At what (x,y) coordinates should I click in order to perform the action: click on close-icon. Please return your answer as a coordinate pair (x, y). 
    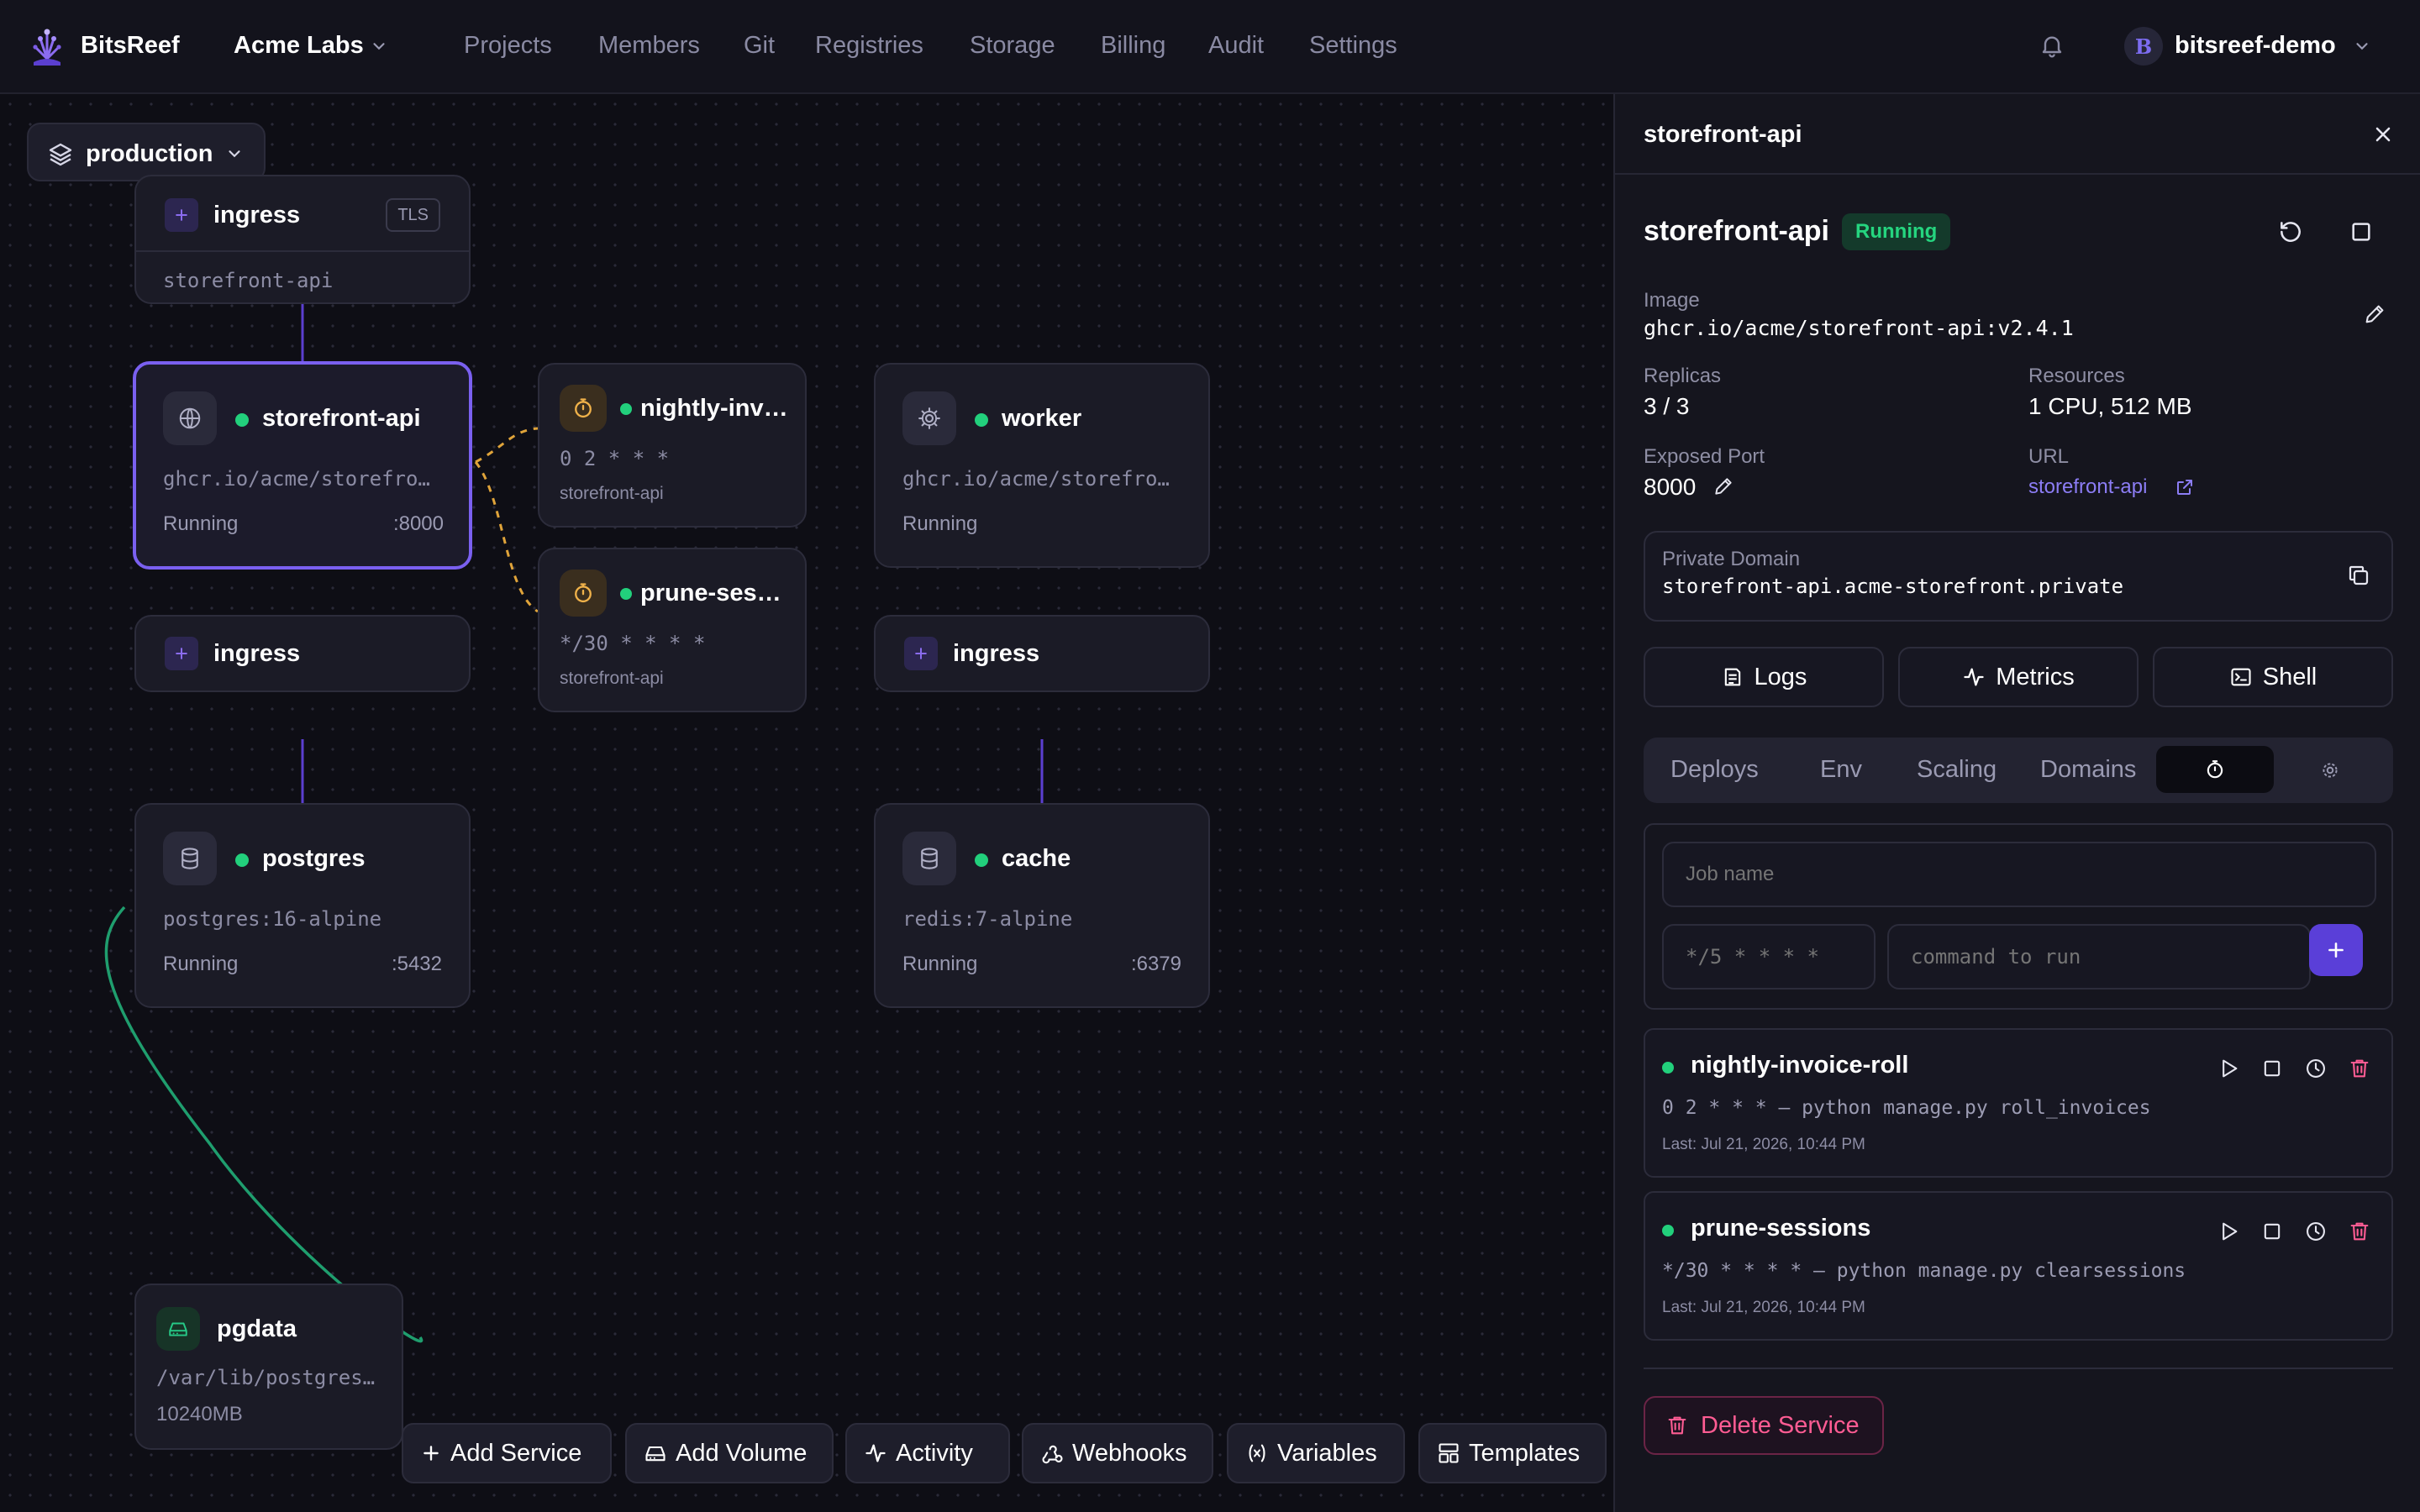
    Looking at the image, I should click on (2383, 134).